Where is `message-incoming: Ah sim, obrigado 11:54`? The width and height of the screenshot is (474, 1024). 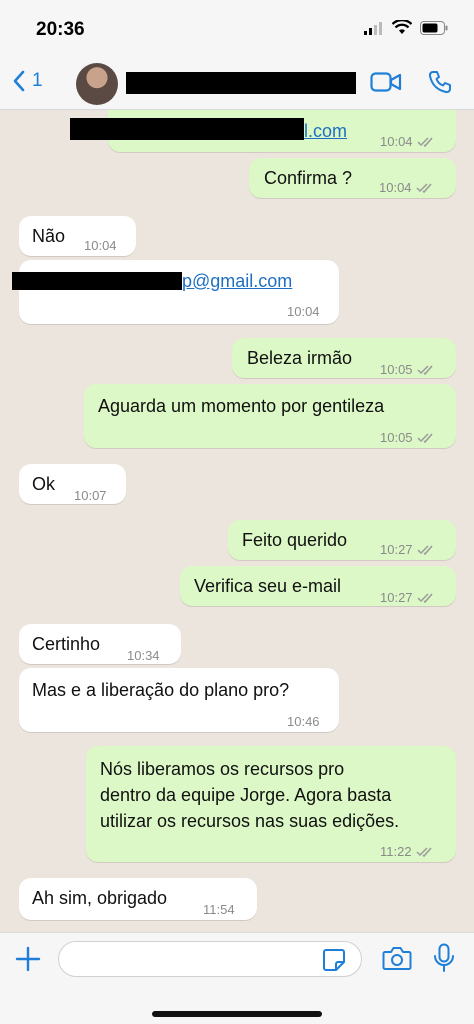 message-incoming: Ah sim, obrigado 11:54 is located at coordinates (138, 899).